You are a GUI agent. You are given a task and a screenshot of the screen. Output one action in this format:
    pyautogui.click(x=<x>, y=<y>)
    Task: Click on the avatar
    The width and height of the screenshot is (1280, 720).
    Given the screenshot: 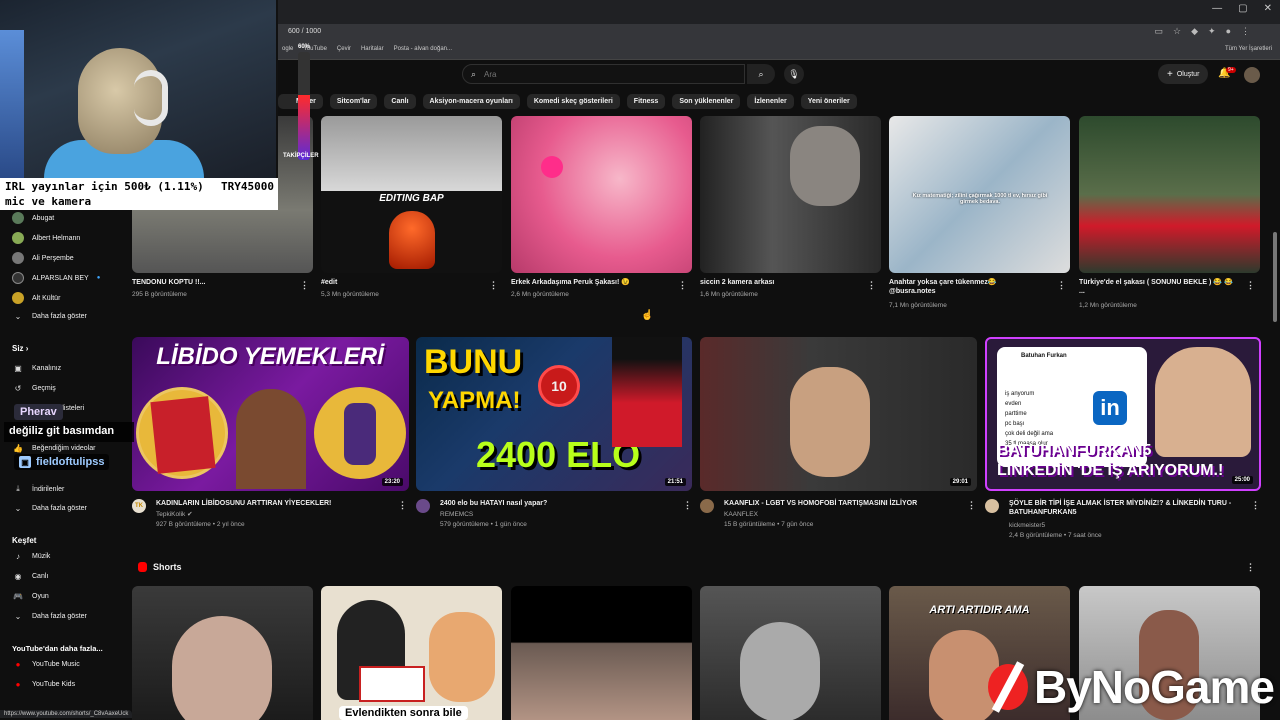 What is the action you would take?
    pyautogui.click(x=1252, y=75)
    